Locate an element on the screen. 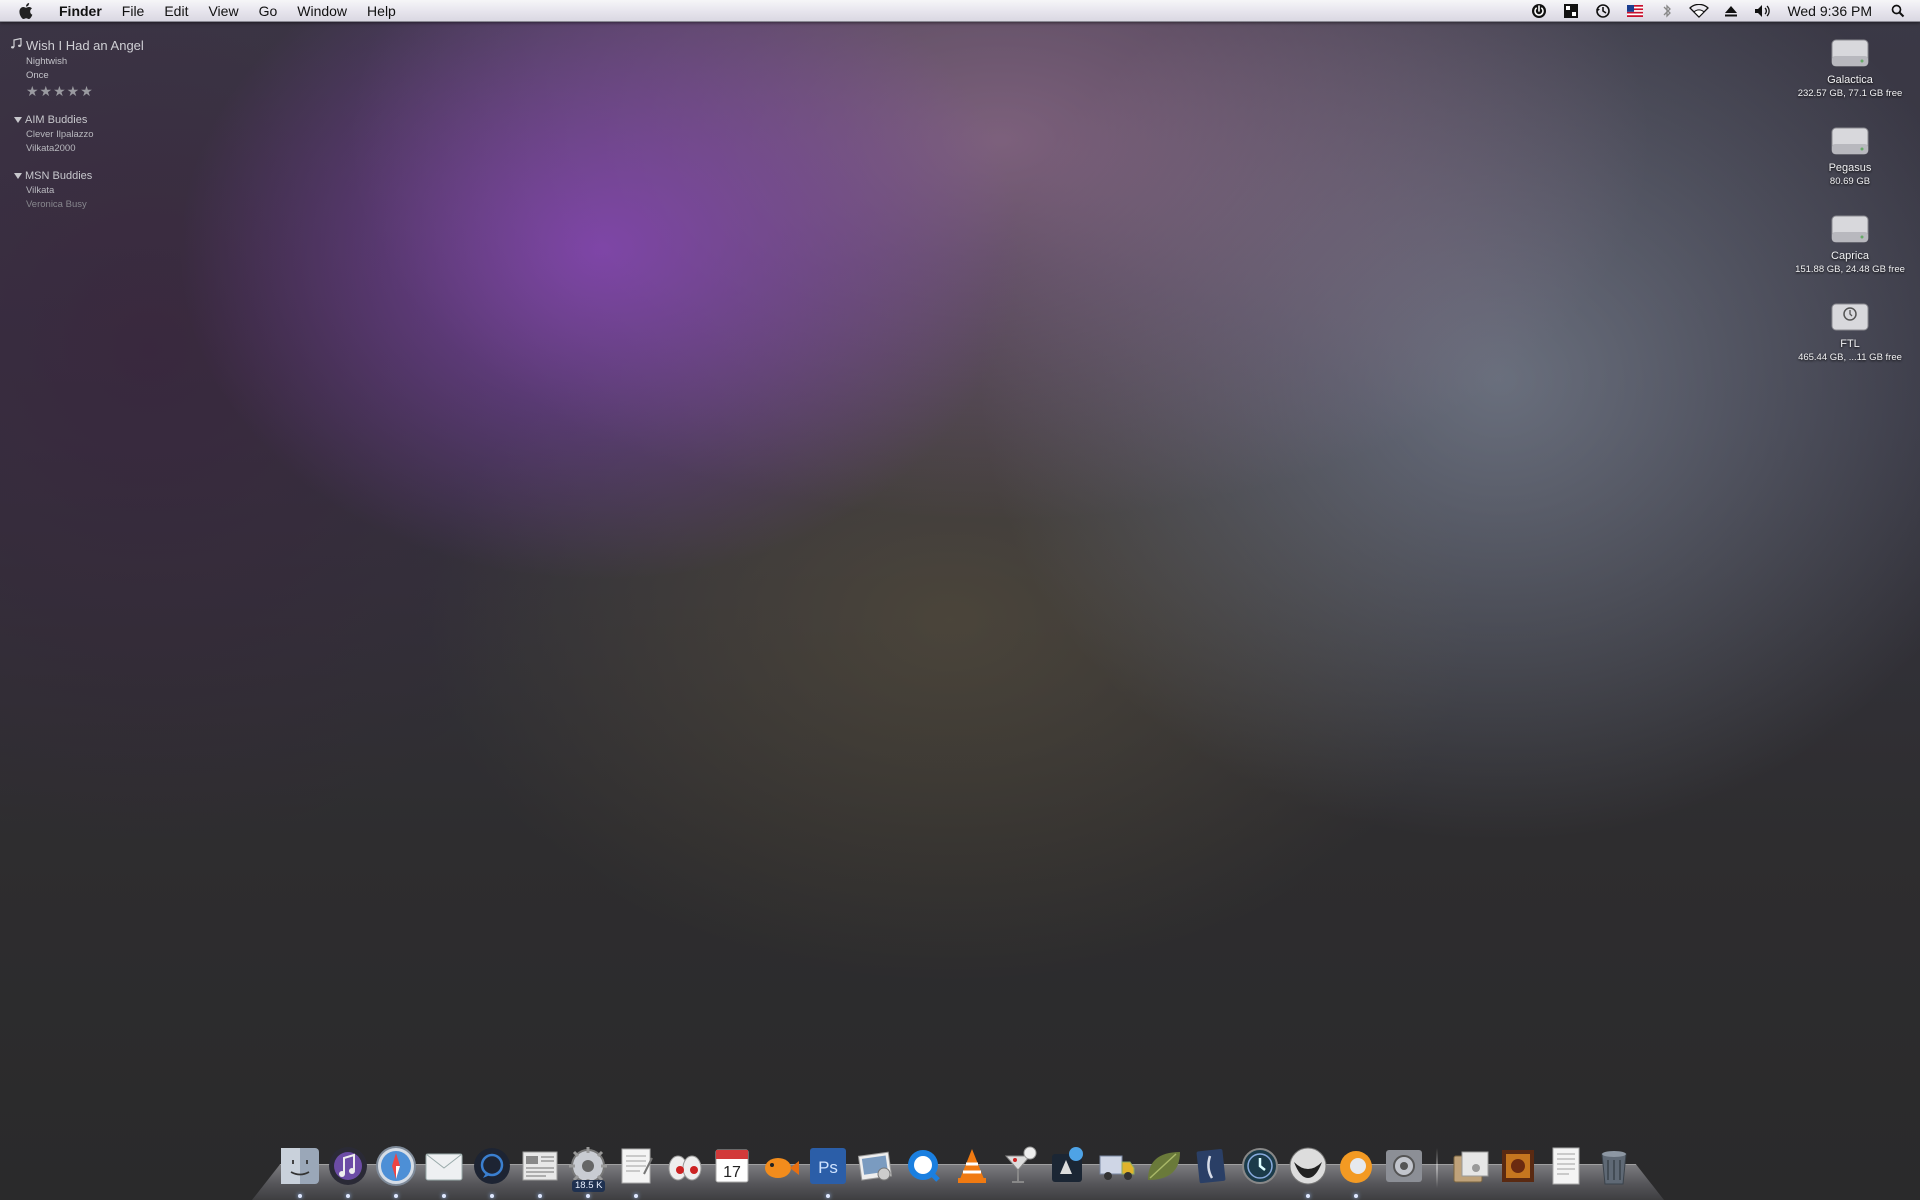 The image size is (1920, 1200). menu-go: Go is located at coordinates (268, 11).